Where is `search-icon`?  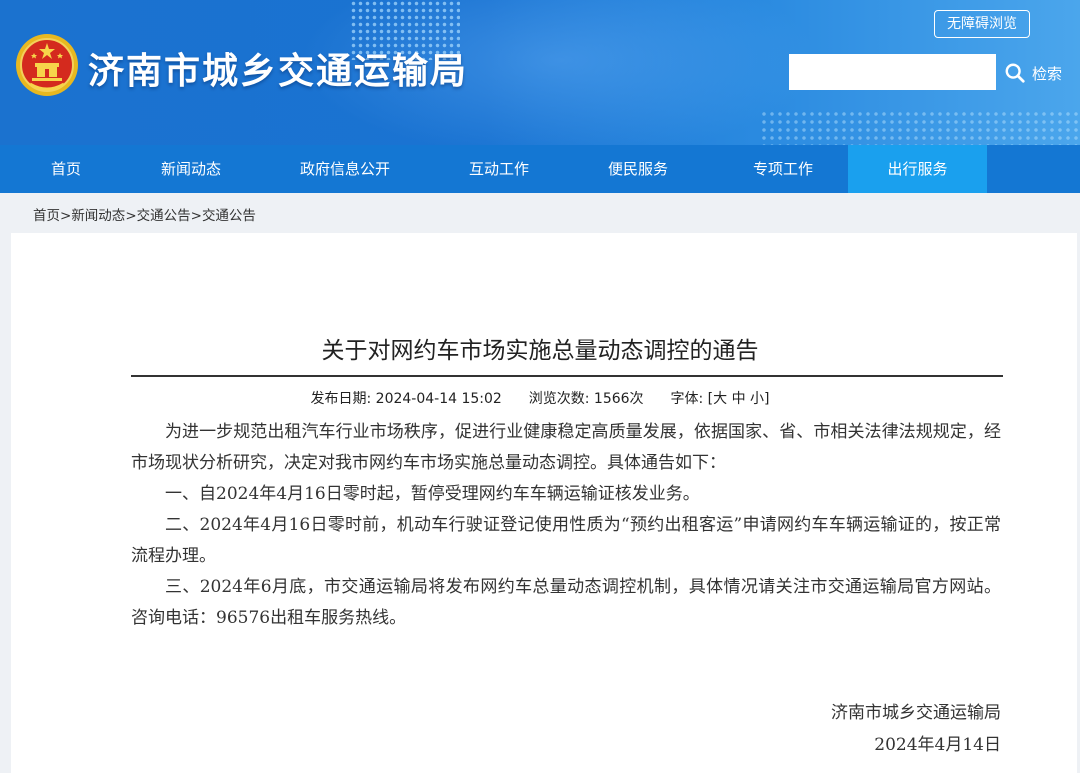
search-icon is located at coordinates (1015, 73).